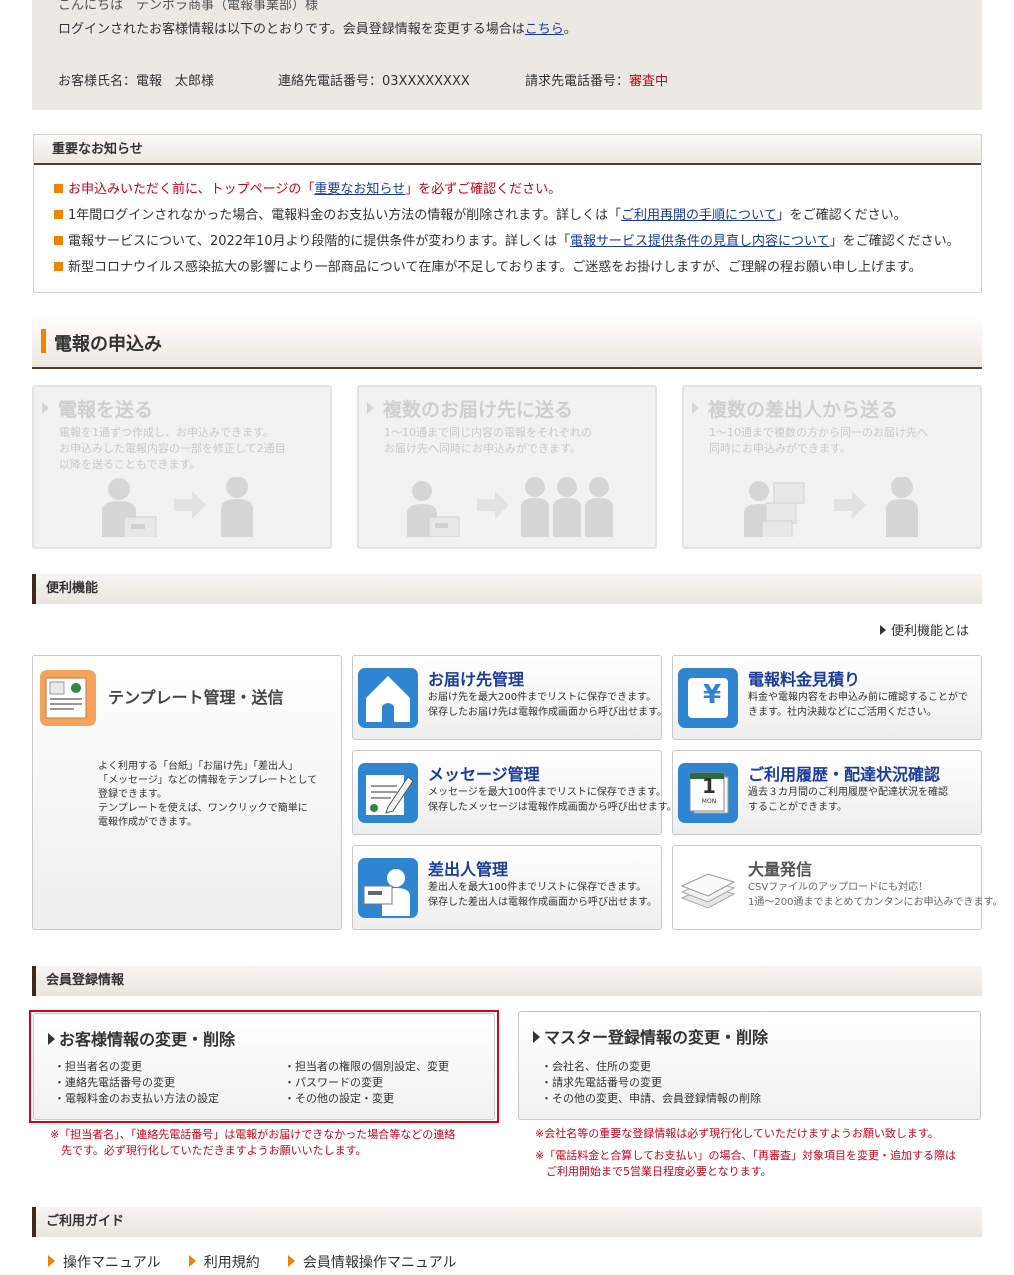 The image size is (1014, 1275). I want to click on sender-person-icon, so click(388, 888).